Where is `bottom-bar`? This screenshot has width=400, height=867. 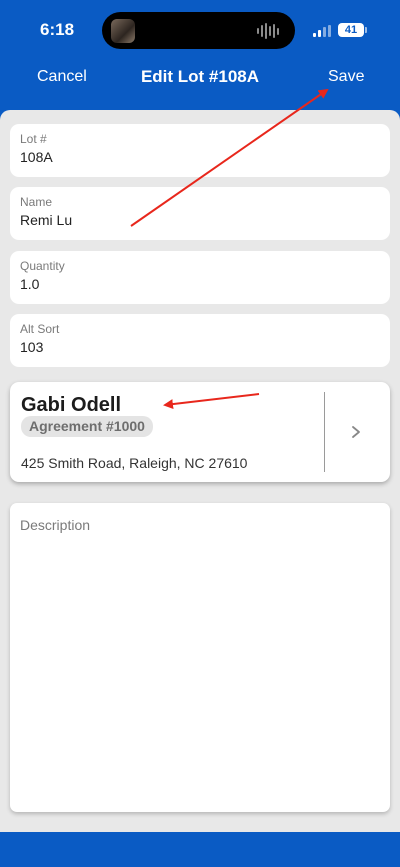 bottom-bar is located at coordinates (200, 849).